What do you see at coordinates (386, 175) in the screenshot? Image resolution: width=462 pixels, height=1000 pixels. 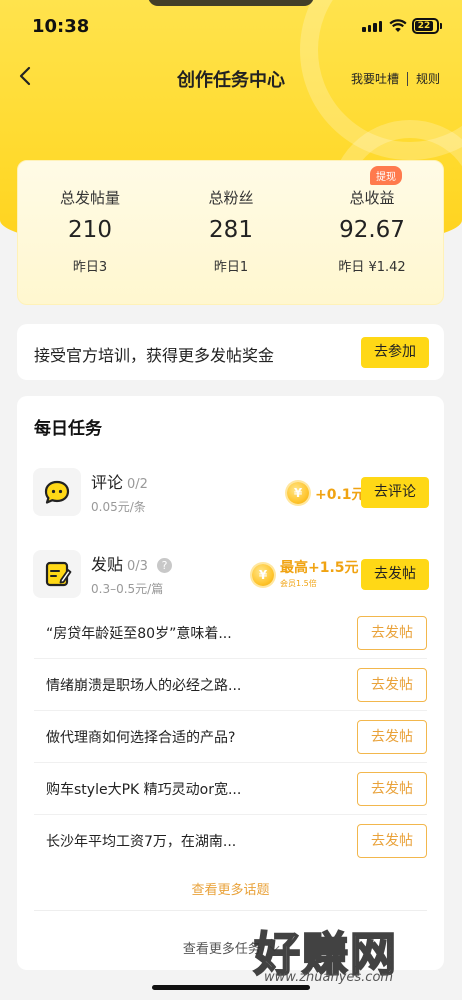 I see `withdraw-badge: 提现` at bounding box center [386, 175].